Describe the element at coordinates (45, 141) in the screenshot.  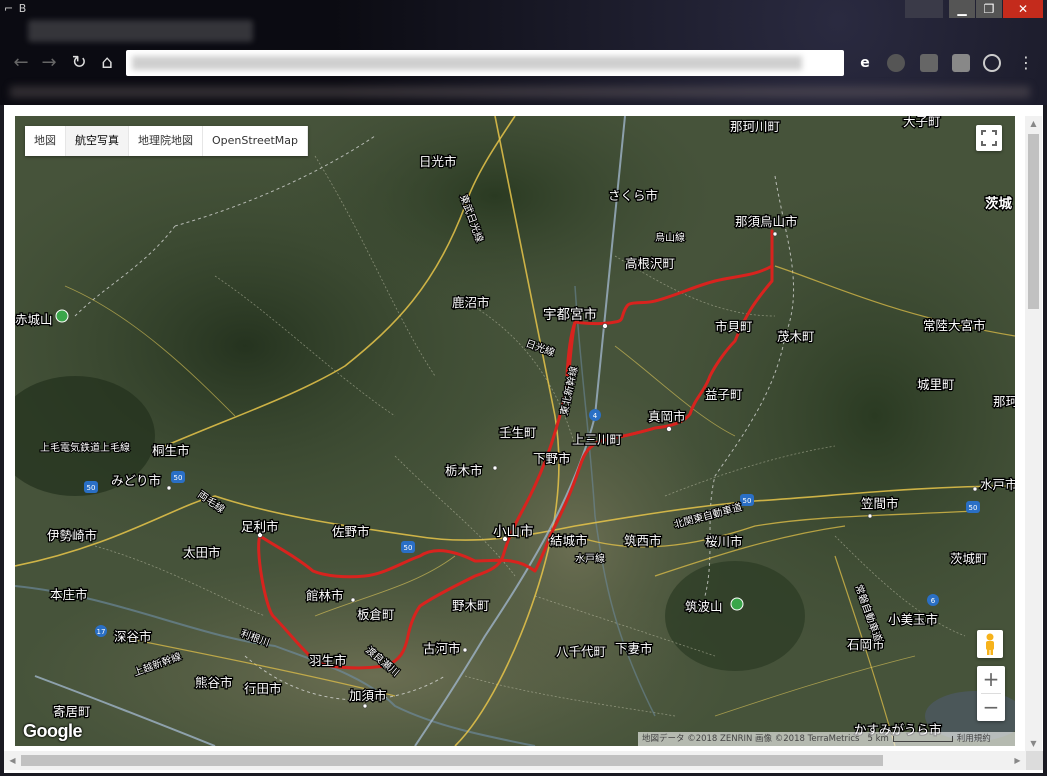
I see `map-type-roadmap: 地図` at that location.